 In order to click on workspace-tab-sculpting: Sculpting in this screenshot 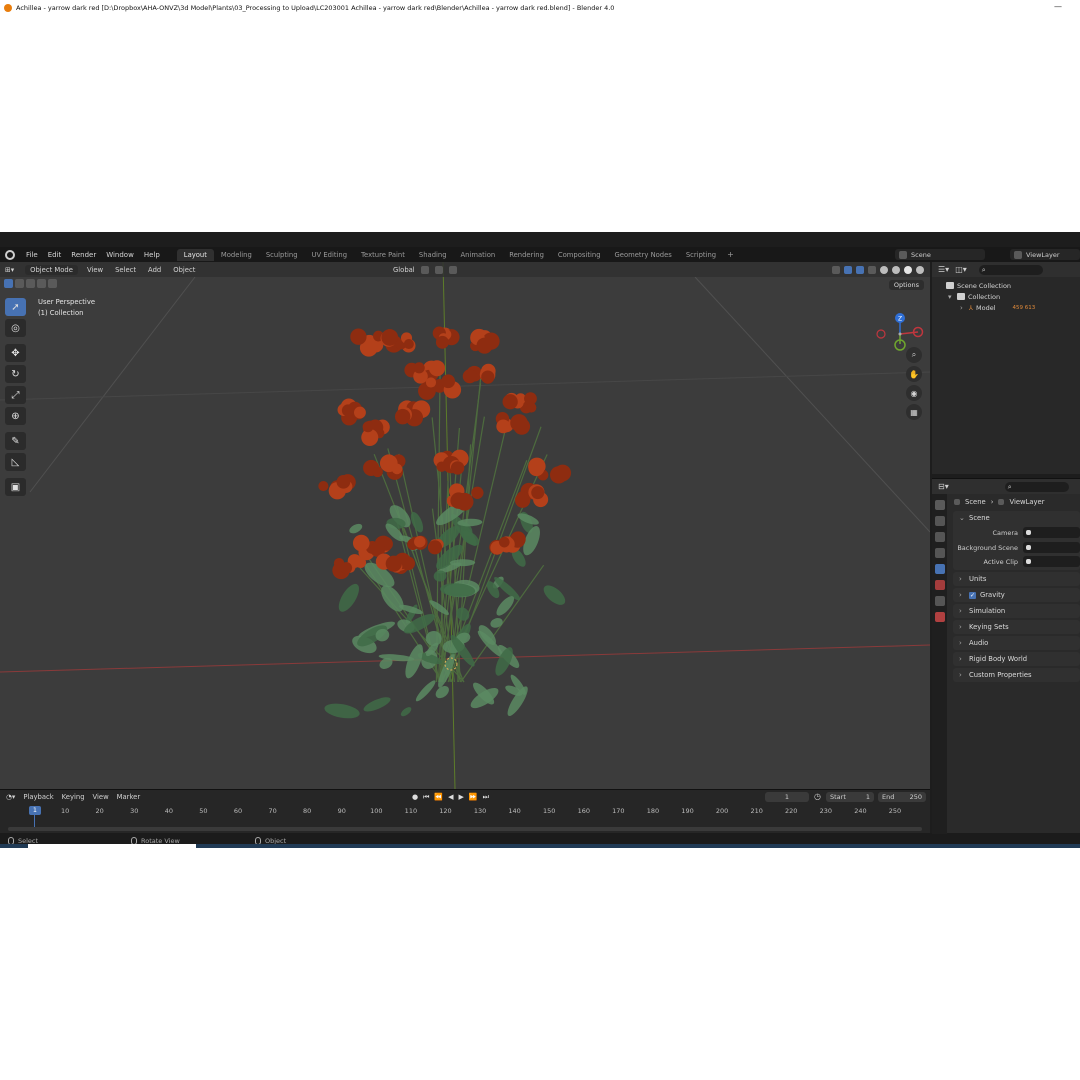, I will do `click(282, 255)`.